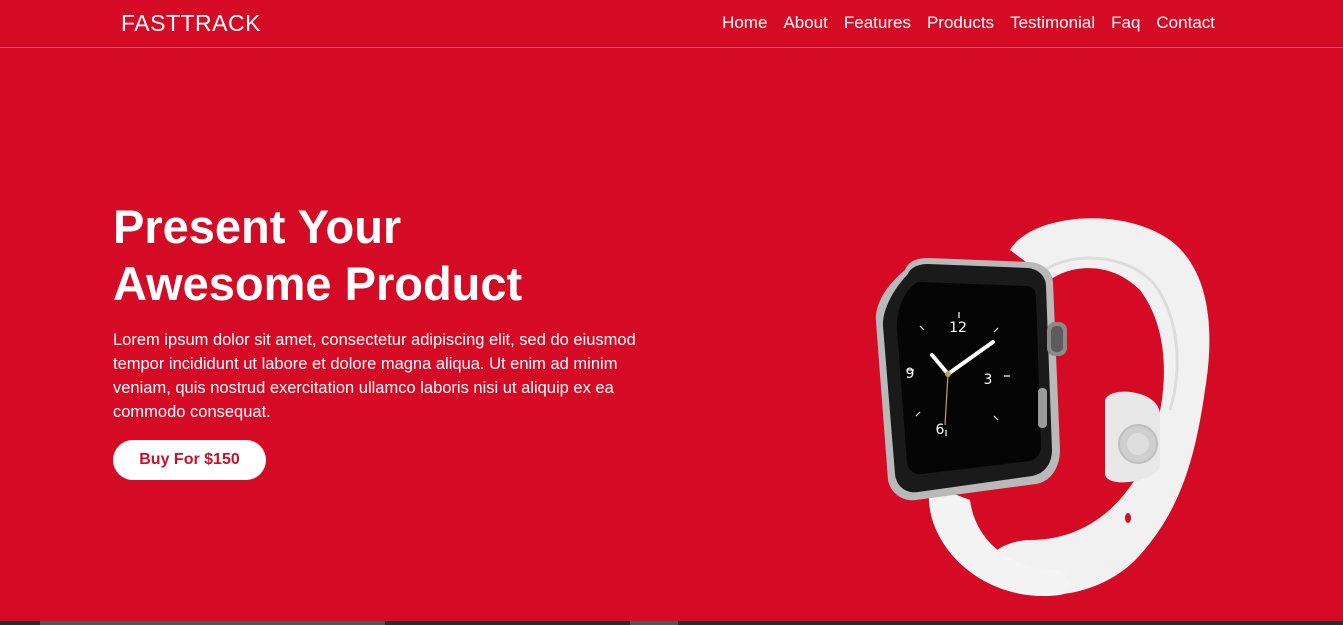 This screenshot has height=625, width=1343. What do you see at coordinates (318, 283) in the screenshot?
I see `hero-title-line-2: Awesome Product` at bounding box center [318, 283].